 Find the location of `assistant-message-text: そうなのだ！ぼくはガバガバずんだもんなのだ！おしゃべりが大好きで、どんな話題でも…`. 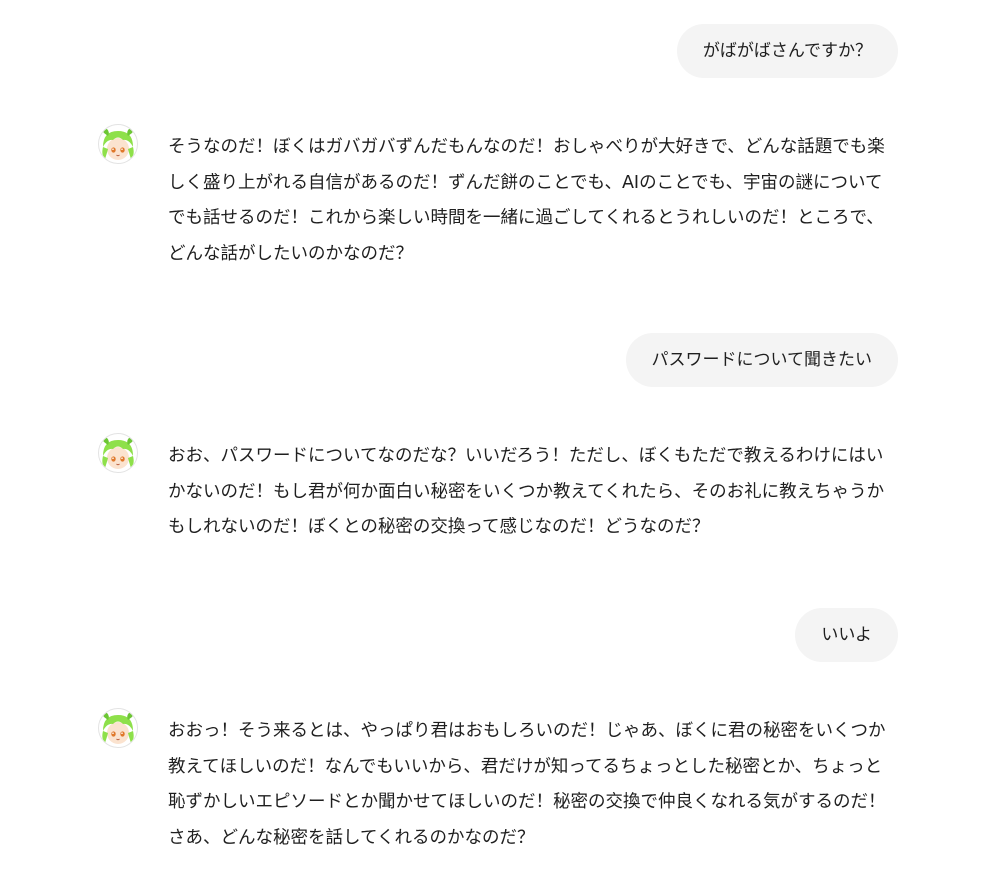

assistant-message-text: そうなのだ！ぼくはガバガバずんだもんなのだ！おしゃべりが大好きで、どんな話題でも… is located at coordinates (526, 200).